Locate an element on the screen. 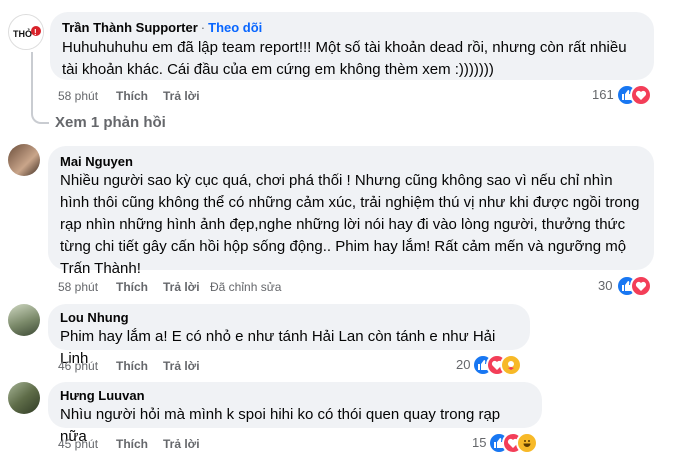 The width and height of the screenshot is (691, 457). reaction-count: 30 is located at coordinates (605, 285).